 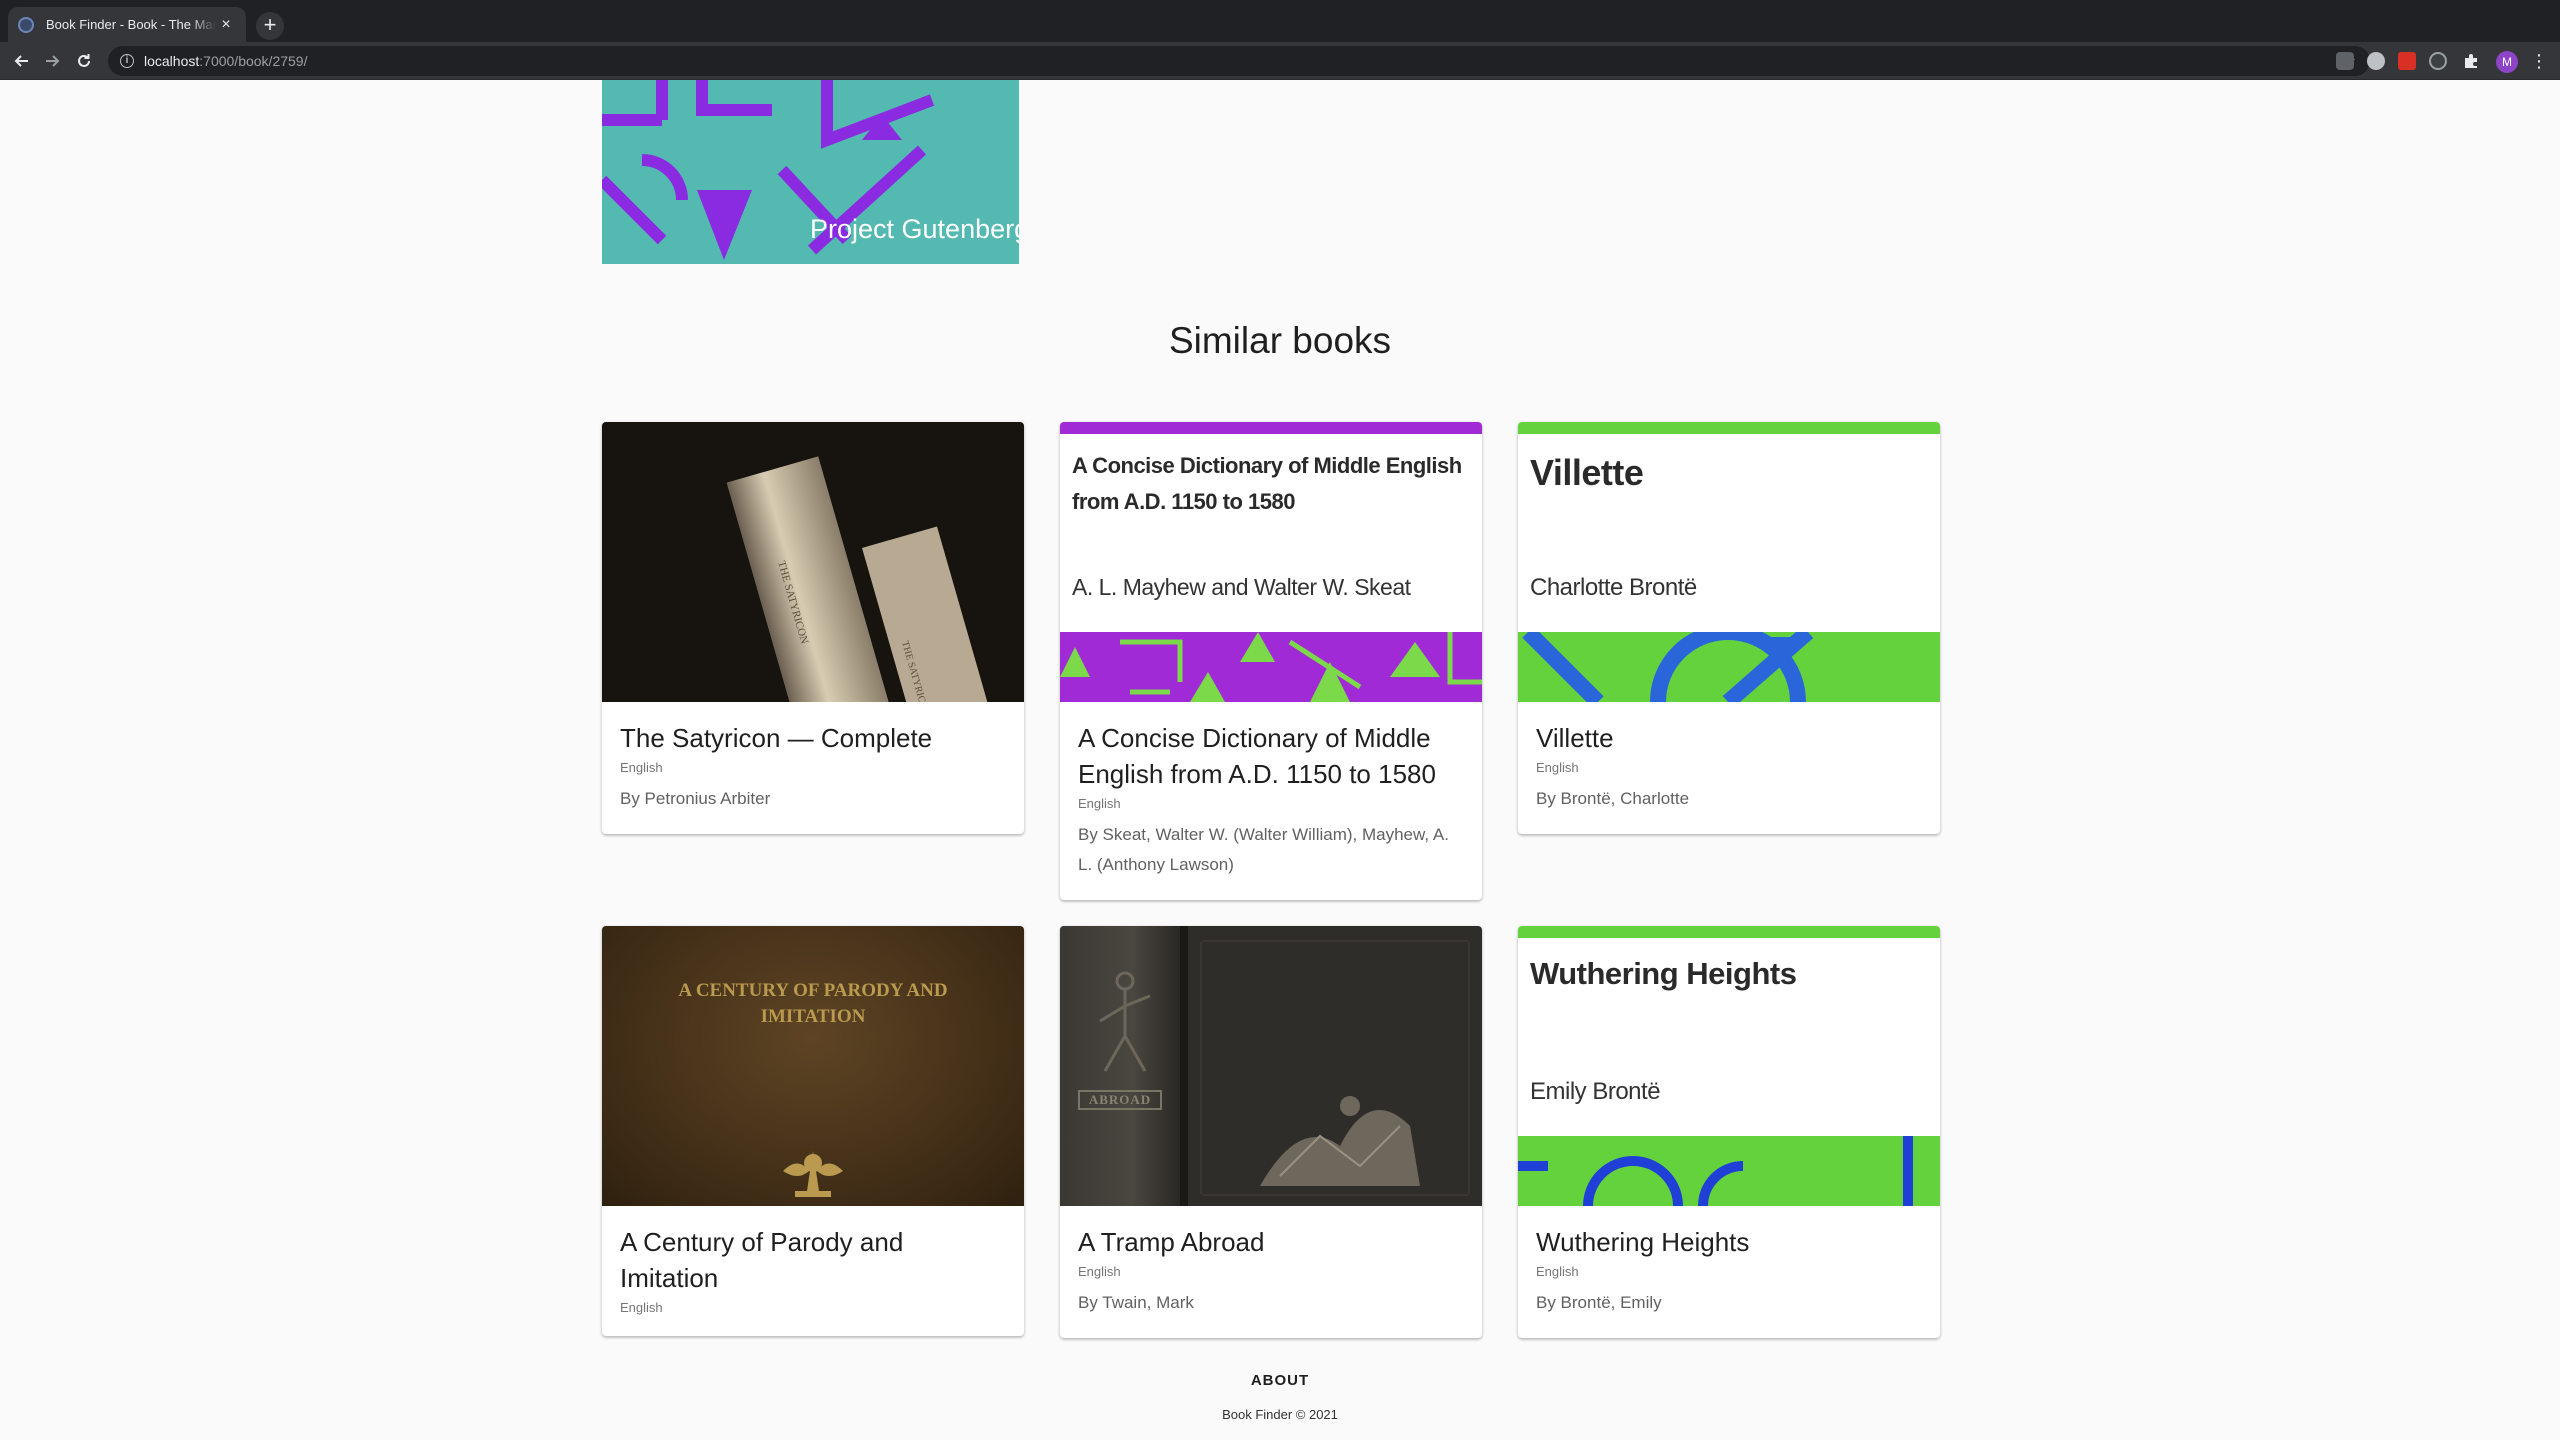 I want to click on browser-tab: Book Finder - Book - The Man ×, so click(x=127, y=24).